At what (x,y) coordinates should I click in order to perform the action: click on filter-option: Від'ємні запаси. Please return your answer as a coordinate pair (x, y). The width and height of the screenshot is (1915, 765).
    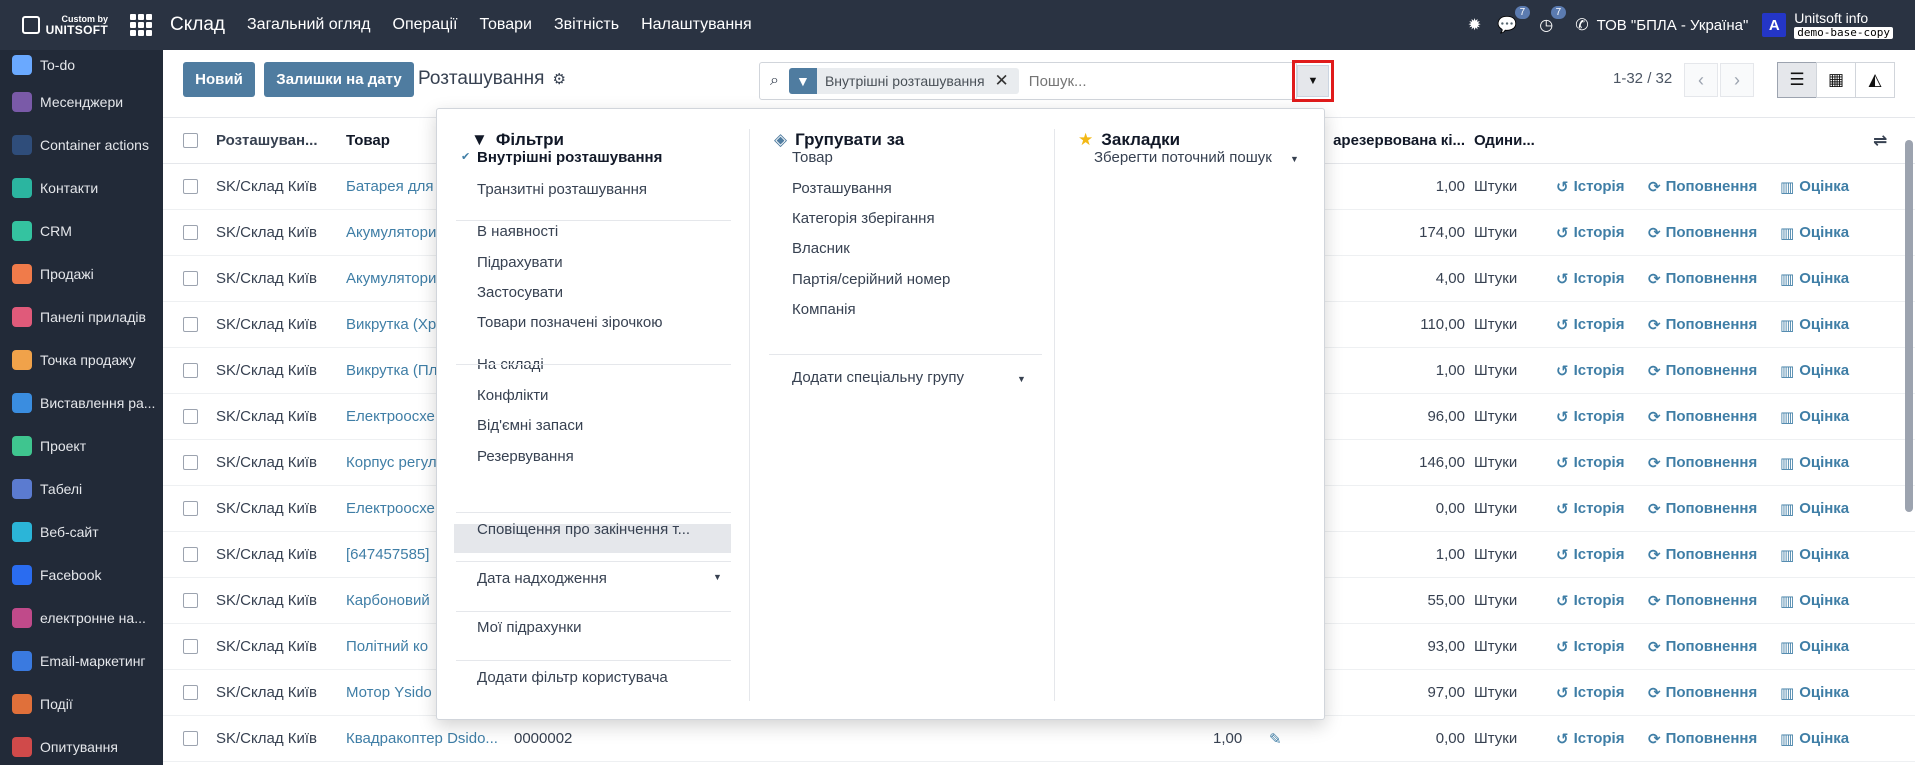
    Looking at the image, I should click on (530, 425).